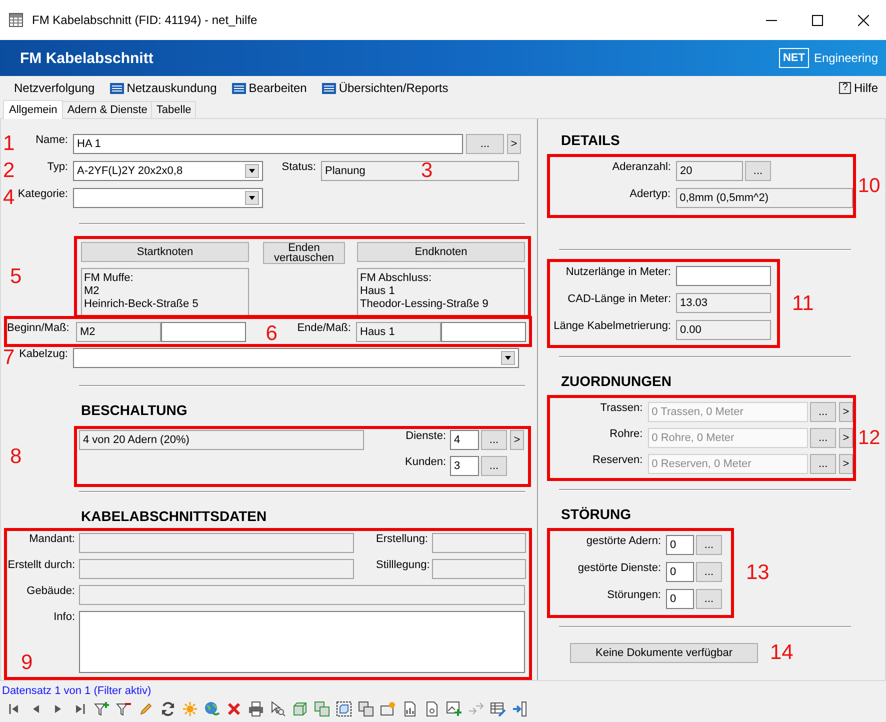  Describe the element at coordinates (869, 186) in the screenshot. I see `annotation-number: 10` at that location.